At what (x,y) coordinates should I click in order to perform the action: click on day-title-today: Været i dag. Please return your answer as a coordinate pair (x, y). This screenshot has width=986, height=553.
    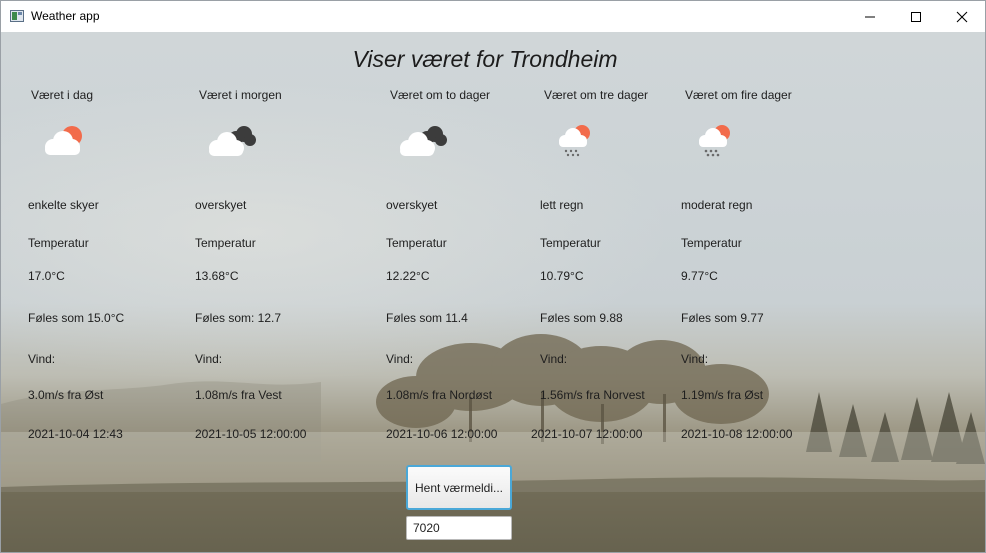
    Looking at the image, I should click on (62, 95).